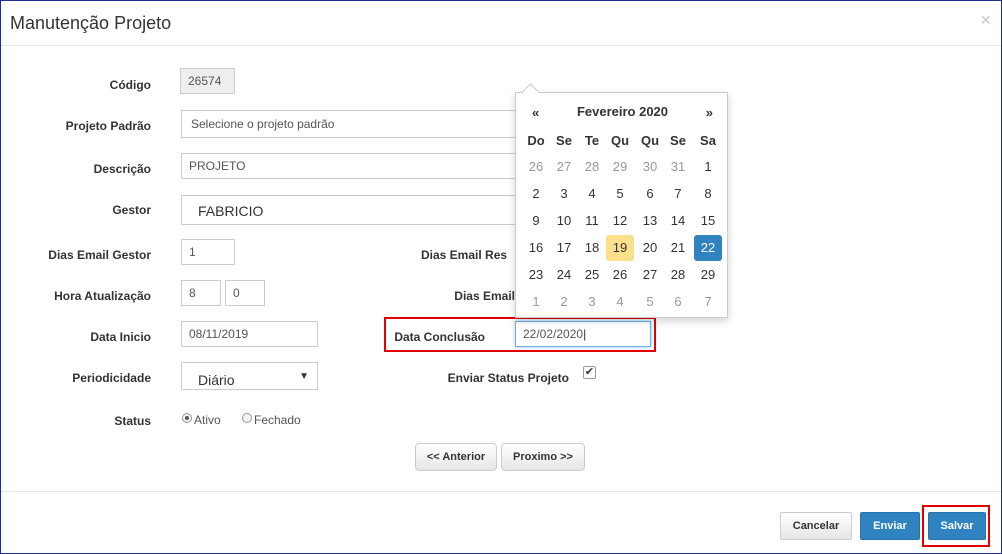 Image resolution: width=1002 pixels, height=554 pixels. I want to click on data-inicio-input: 08/11/2019, so click(249, 334).